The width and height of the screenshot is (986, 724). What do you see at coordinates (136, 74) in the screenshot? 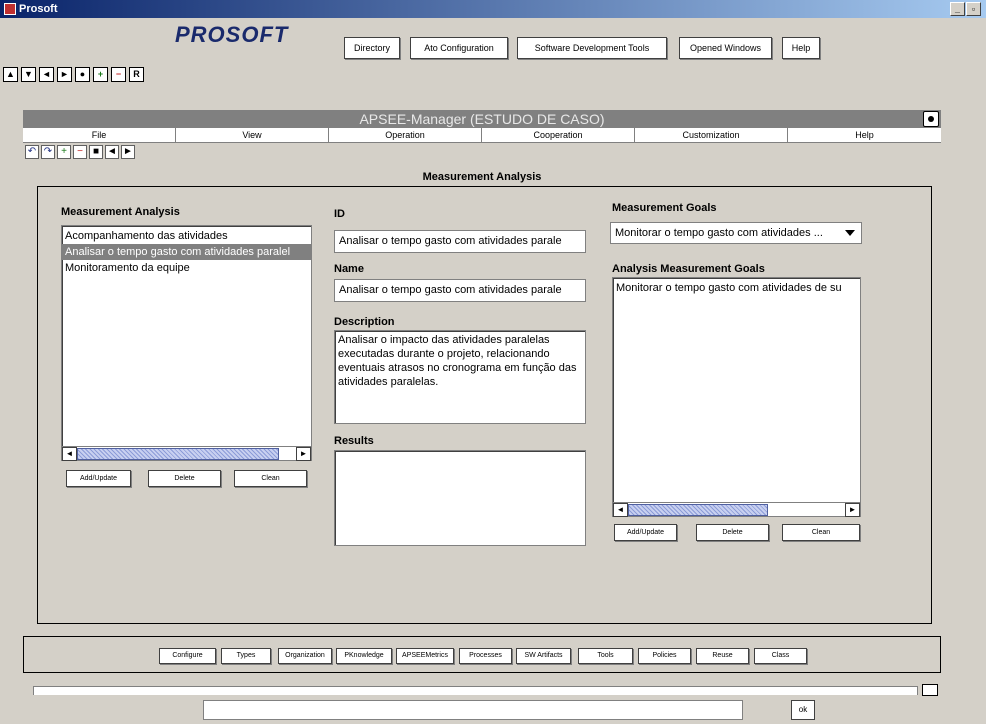
I see `r-icon: R` at bounding box center [136, 74].